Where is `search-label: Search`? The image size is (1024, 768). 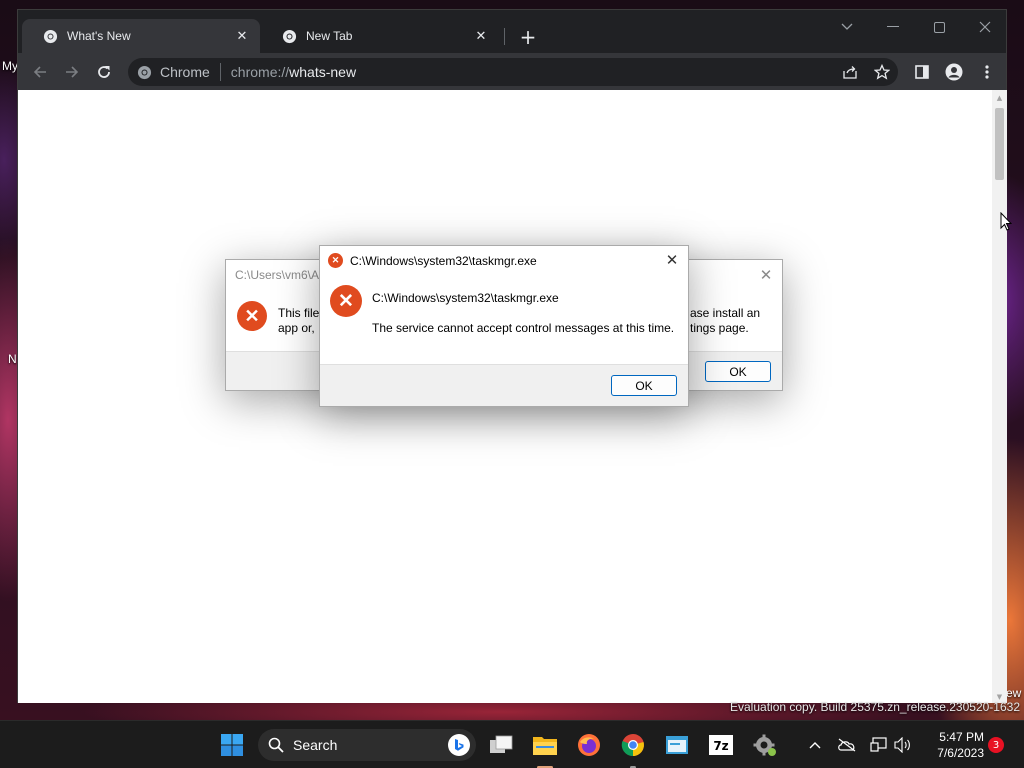
search-label: Search is located at coordinates (315, 745).